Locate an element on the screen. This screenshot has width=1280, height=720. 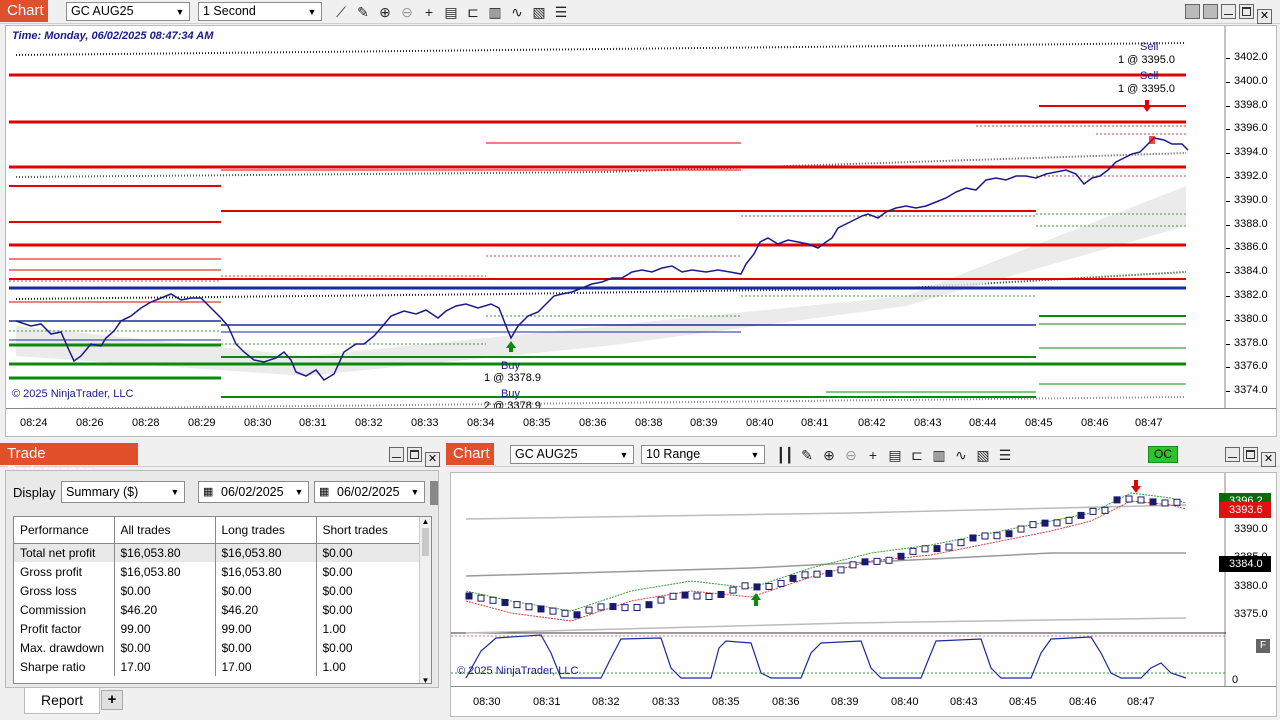
column-header: All trades is located at coordinates (165, 530).